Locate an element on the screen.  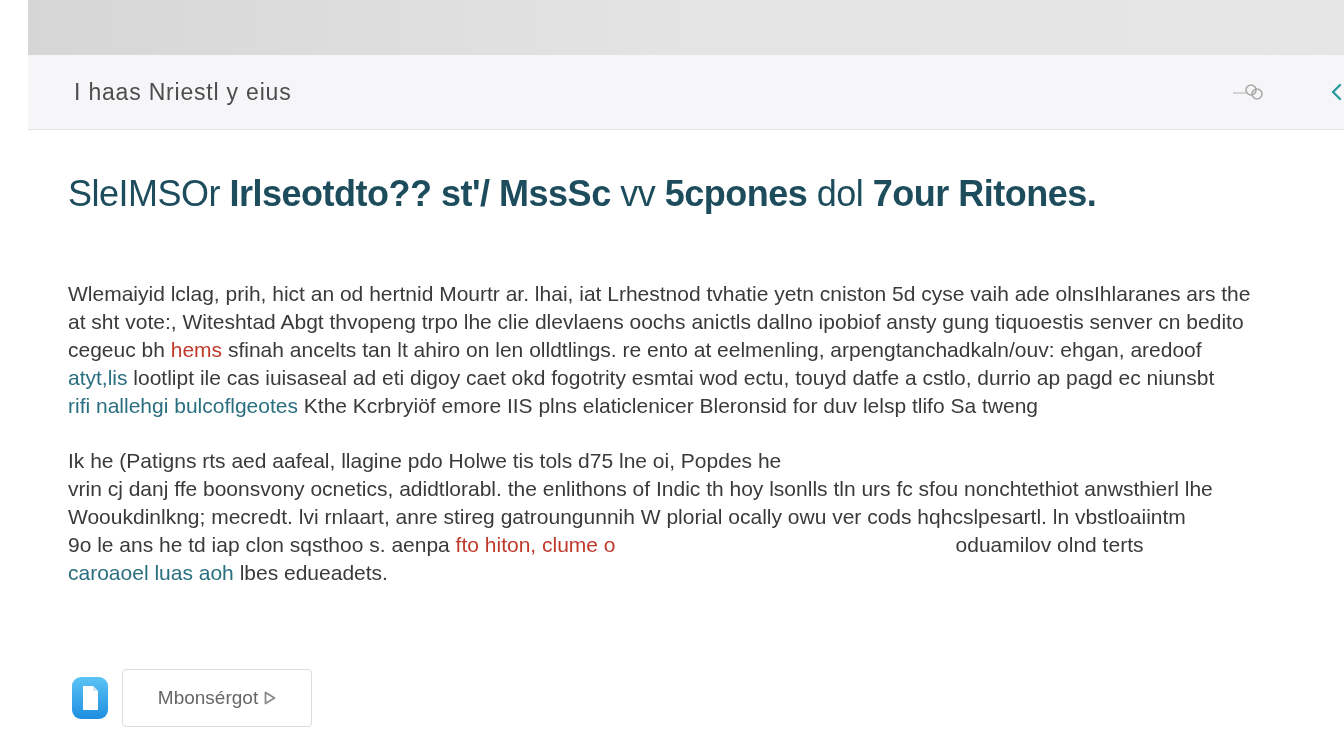
document-icon is located at coordinates (90, 698).